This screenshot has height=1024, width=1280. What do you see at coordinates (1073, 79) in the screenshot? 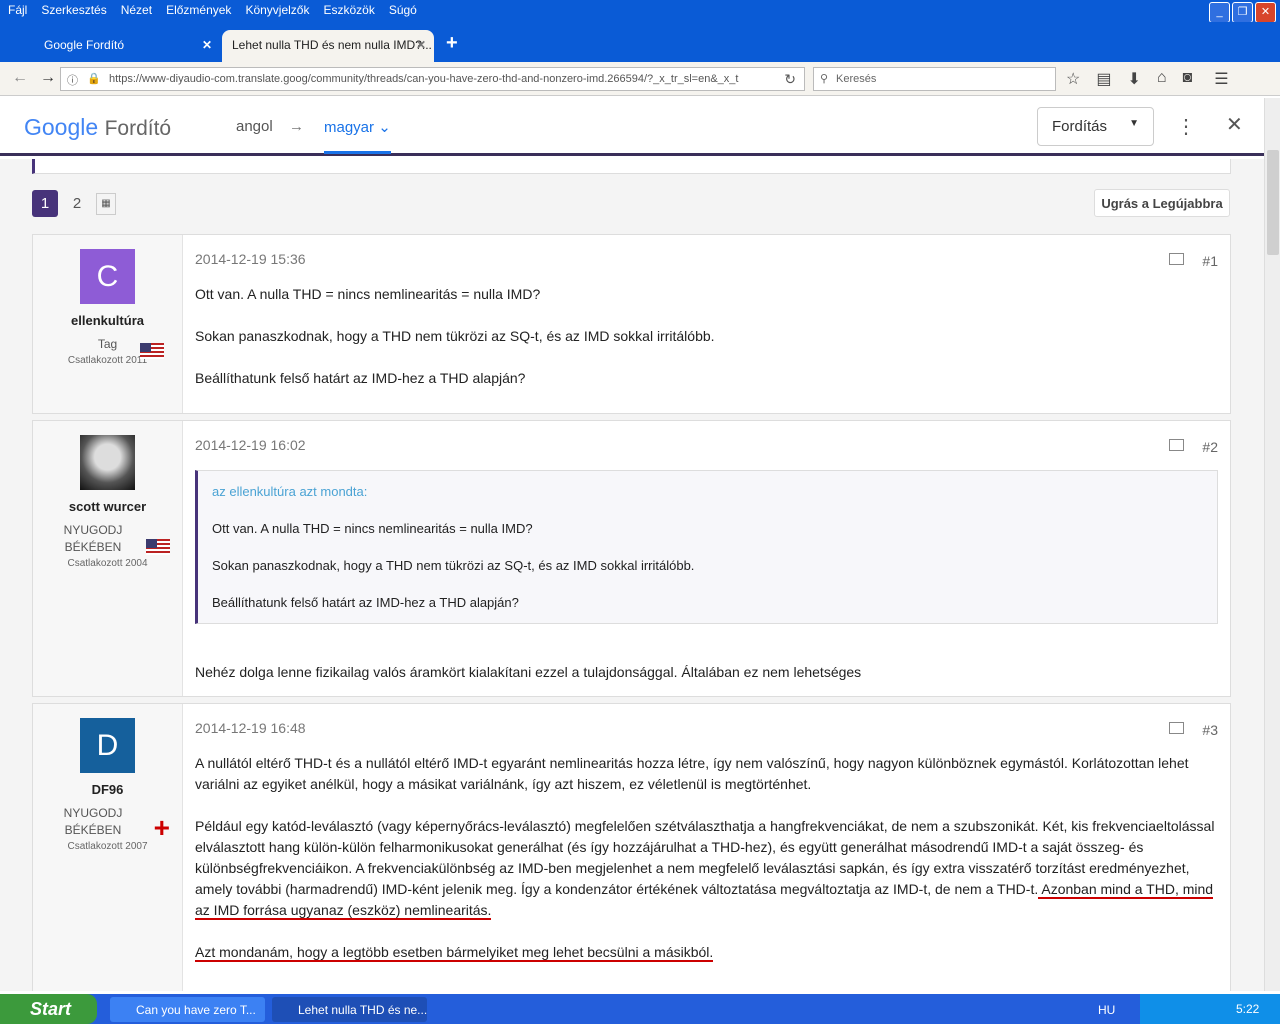
I see `bookmark-star-icon: ☆` at bounding box center [1073, 79].